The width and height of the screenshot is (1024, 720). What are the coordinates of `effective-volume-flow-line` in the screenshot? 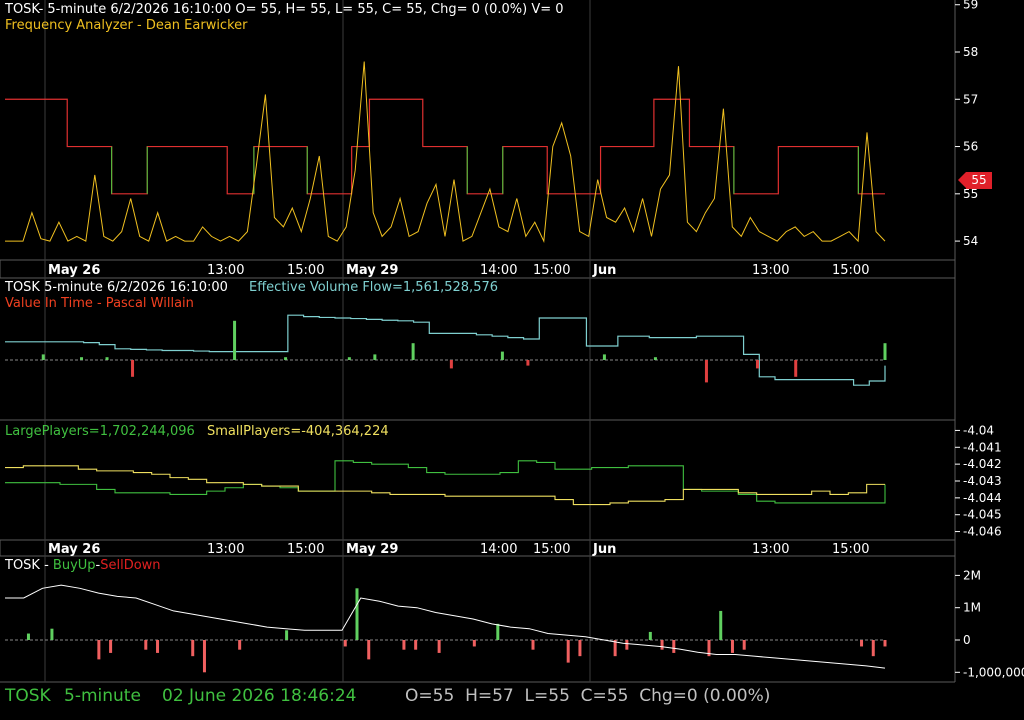 It's located at (445, 350).